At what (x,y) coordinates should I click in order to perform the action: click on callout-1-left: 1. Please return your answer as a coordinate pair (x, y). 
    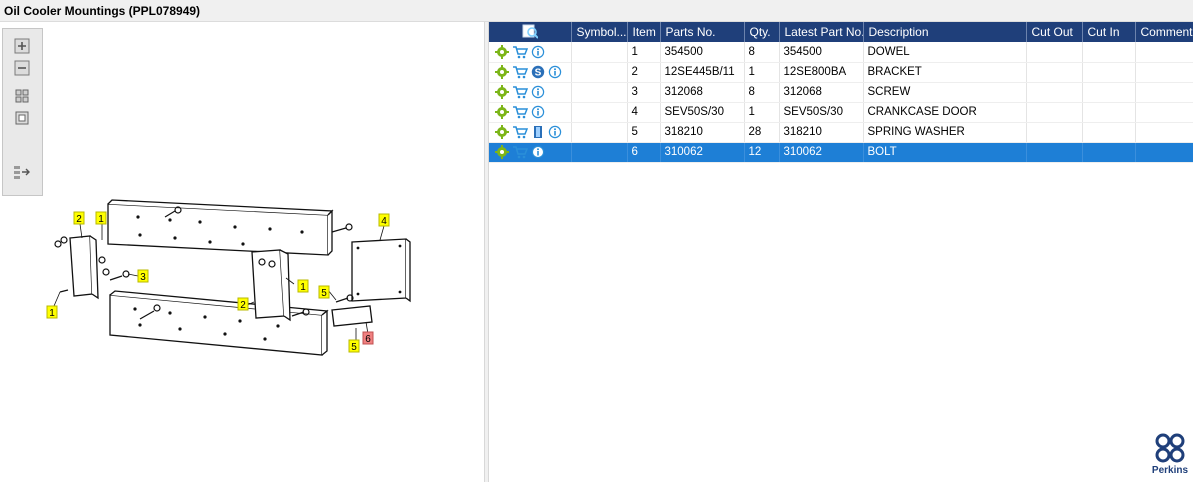
    Looking at the image, I should click on (52, 312).